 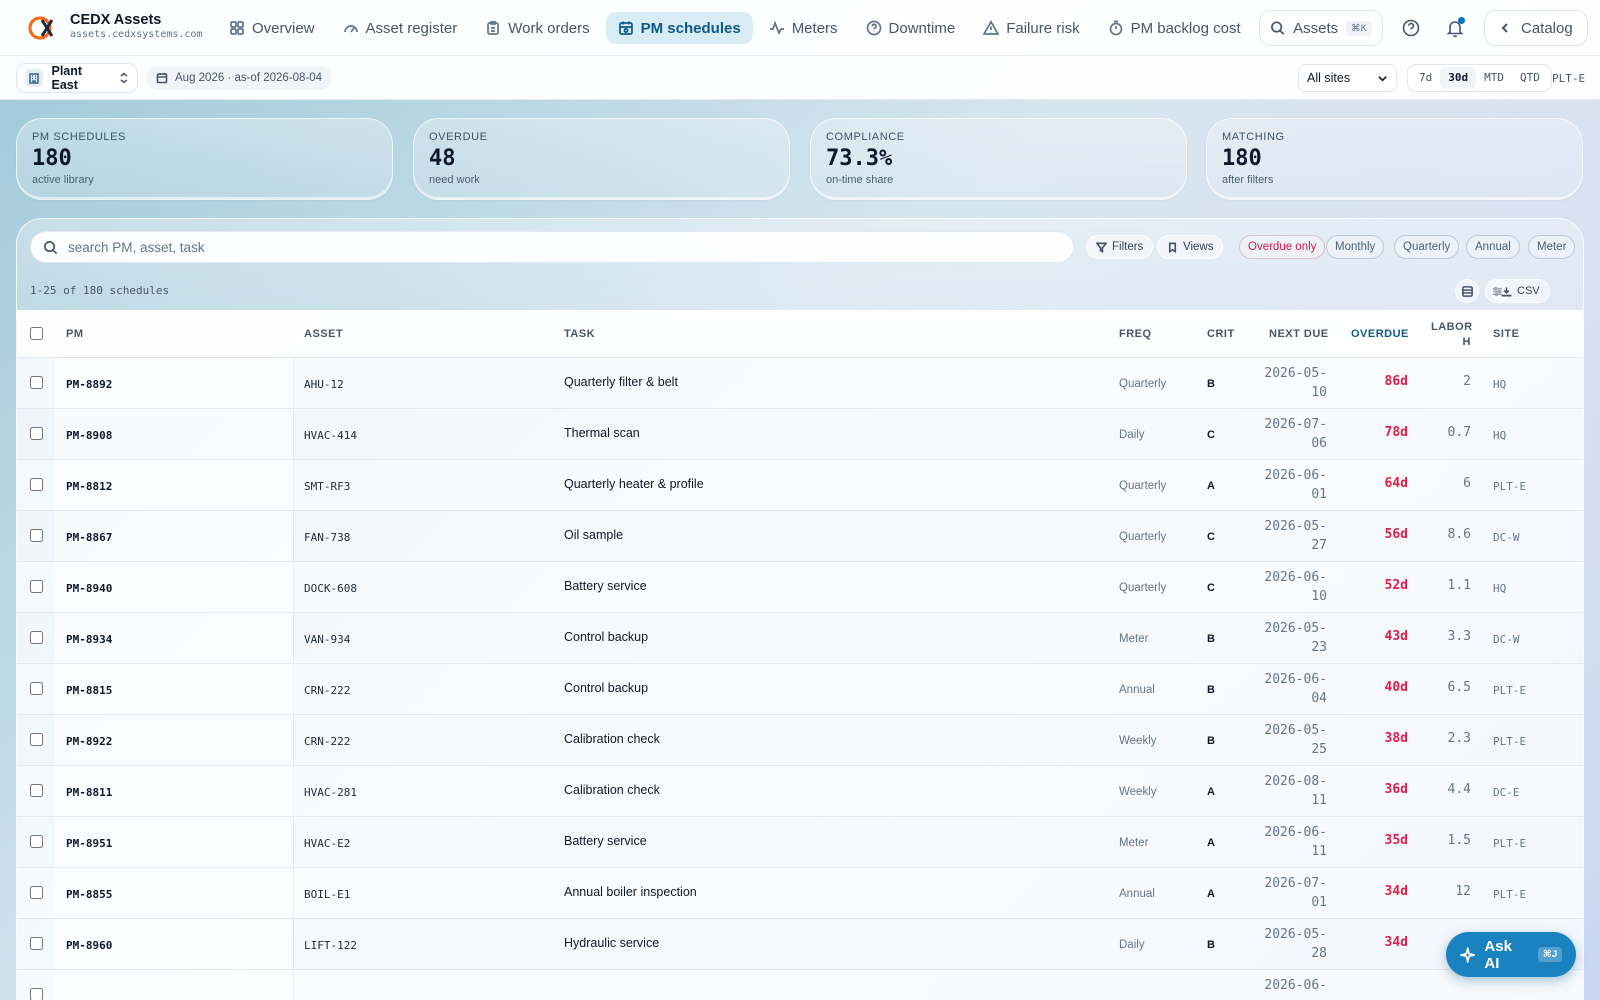 What do you see at coordinates (1321, 28) in the screenshot?
I see `assets-search-button: Assets ⌘K` at bounding box center [1321, 28].